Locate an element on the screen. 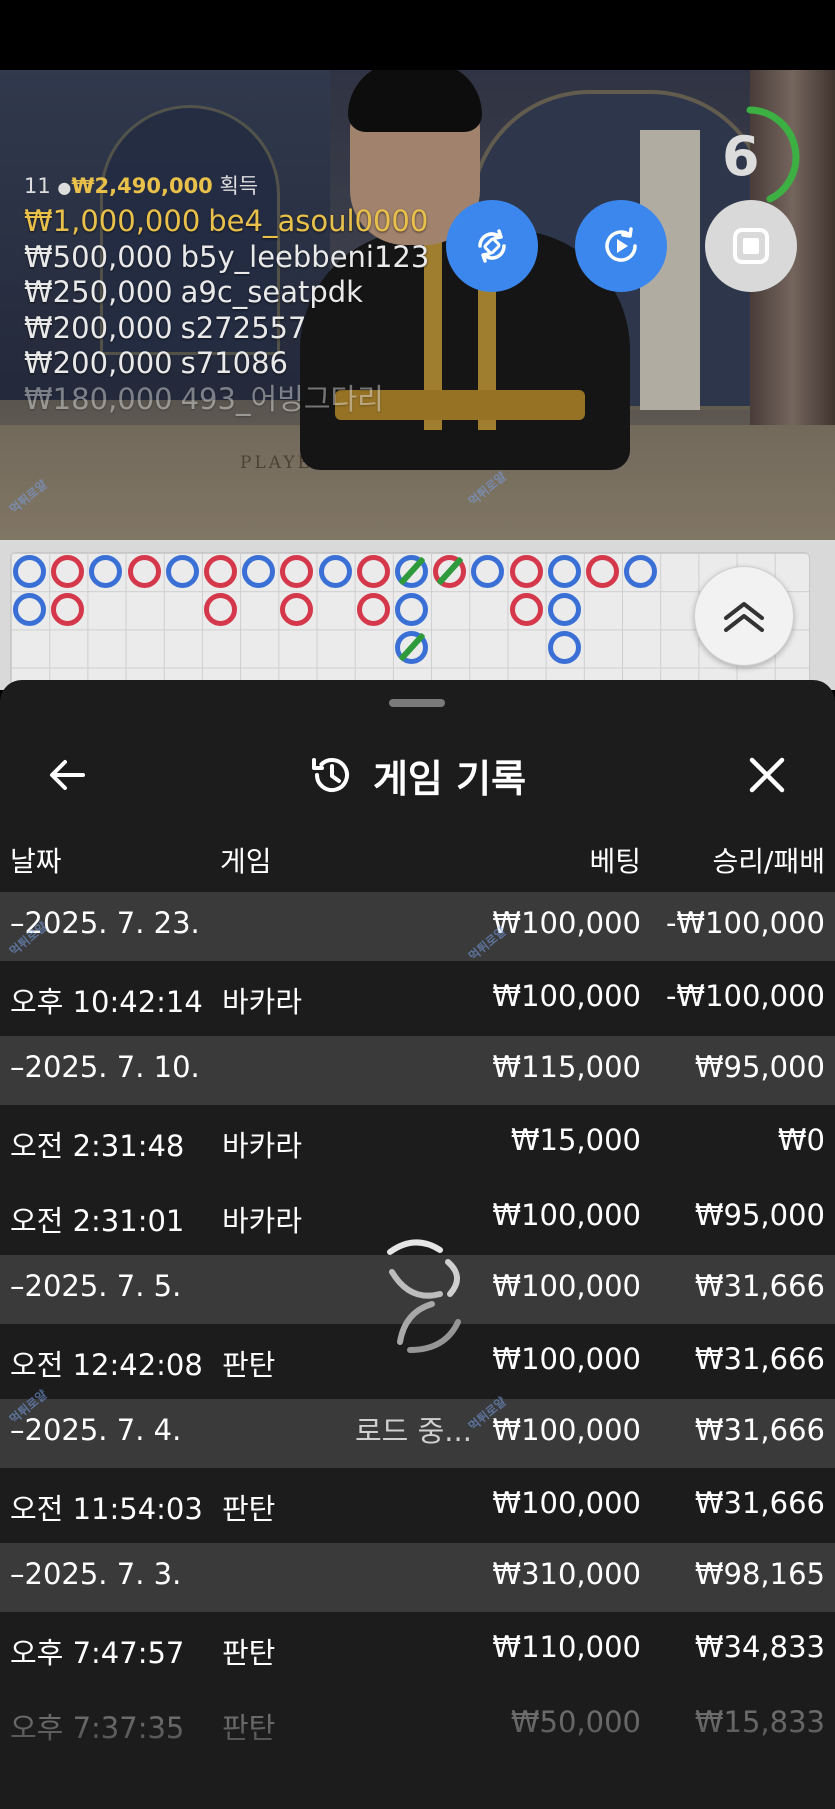 The image size is (835, 1809). countdown-timer: 6 is located at coordinates (741, 156).